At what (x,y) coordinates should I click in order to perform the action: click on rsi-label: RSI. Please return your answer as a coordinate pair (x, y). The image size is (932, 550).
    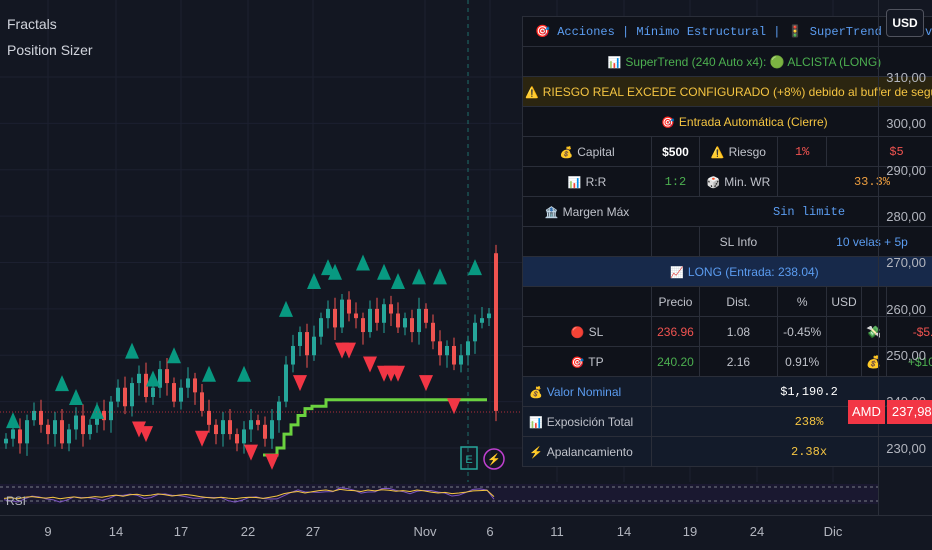
    Looking at the image, I should click on (16, 501).